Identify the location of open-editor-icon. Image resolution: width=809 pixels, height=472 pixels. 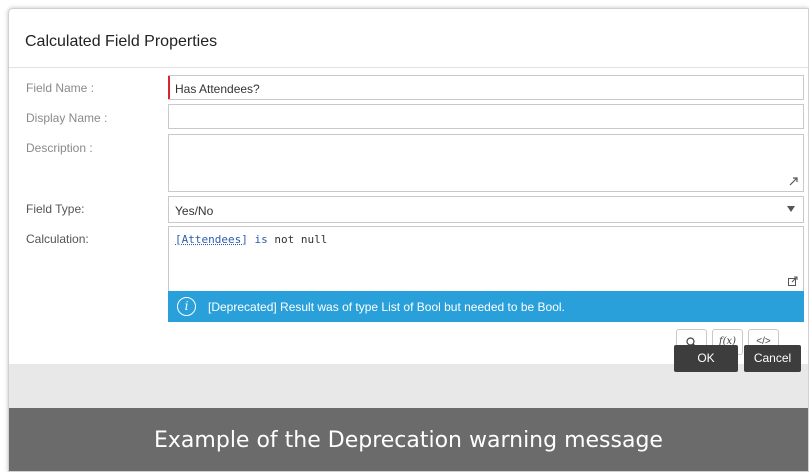
(793, 281).